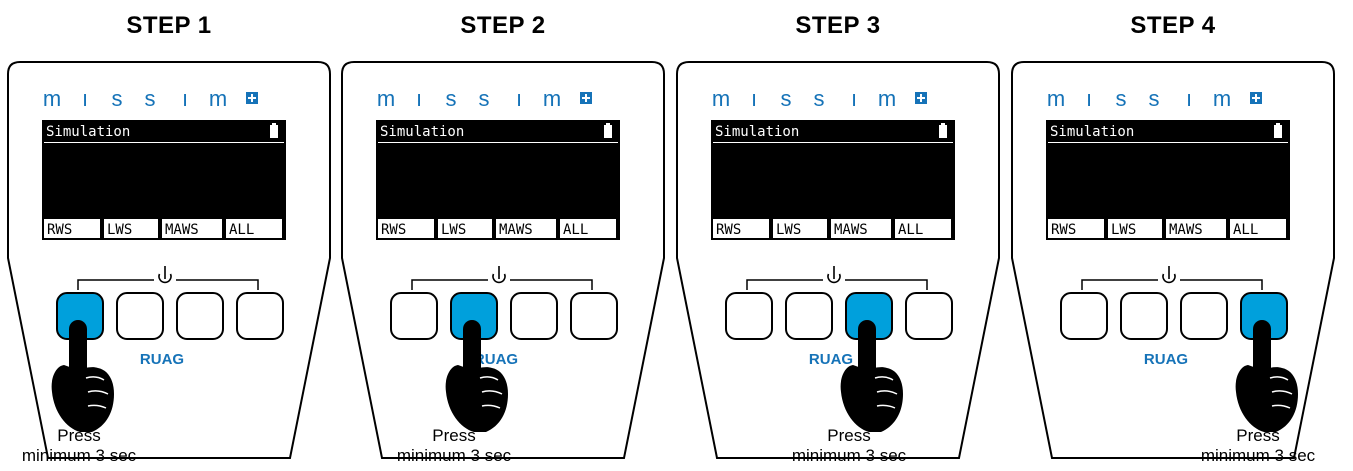 The image size is (1353, 471). What do you see at coordinates (1173, 25) in the screenshot?
I see `step-title: STEP 4` at bounding box center [1173, 25].